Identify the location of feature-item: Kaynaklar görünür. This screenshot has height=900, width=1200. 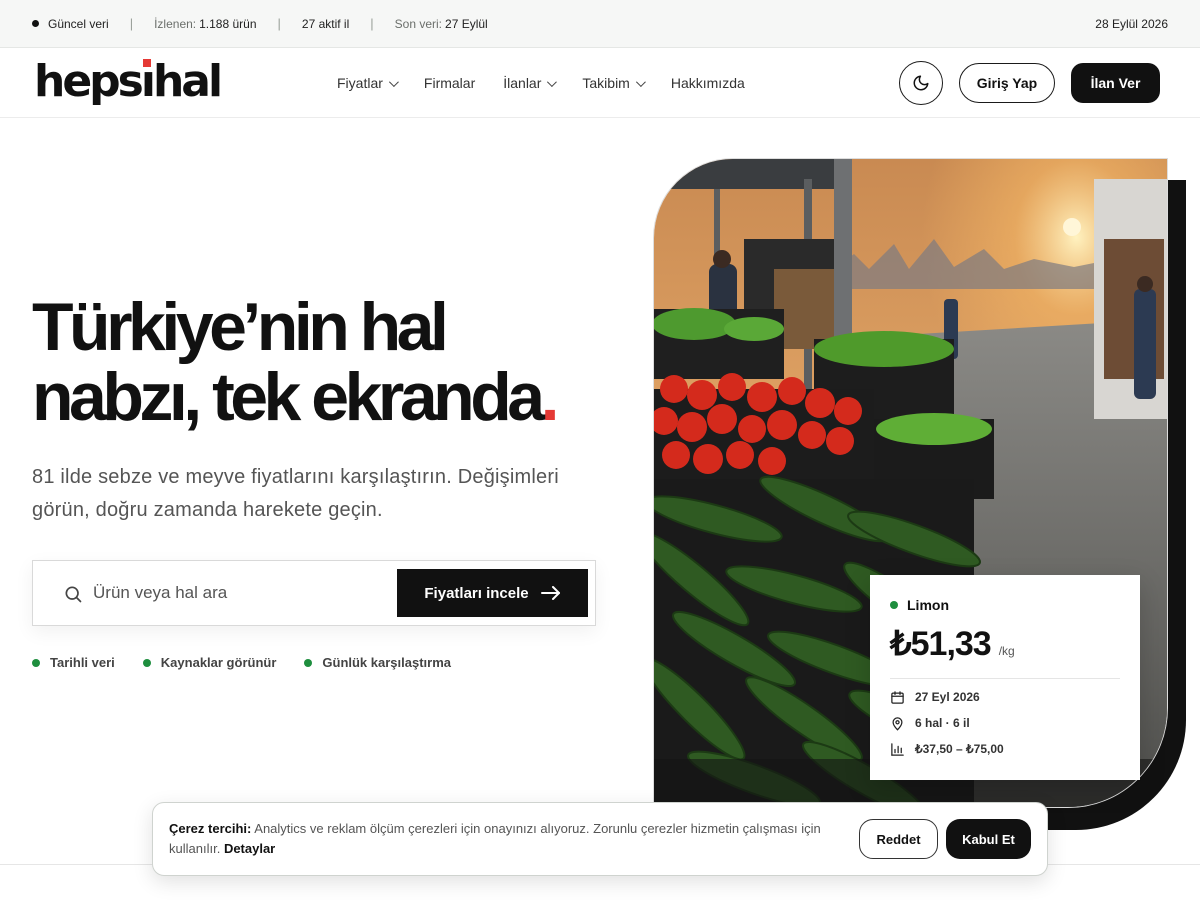
(209, 662).